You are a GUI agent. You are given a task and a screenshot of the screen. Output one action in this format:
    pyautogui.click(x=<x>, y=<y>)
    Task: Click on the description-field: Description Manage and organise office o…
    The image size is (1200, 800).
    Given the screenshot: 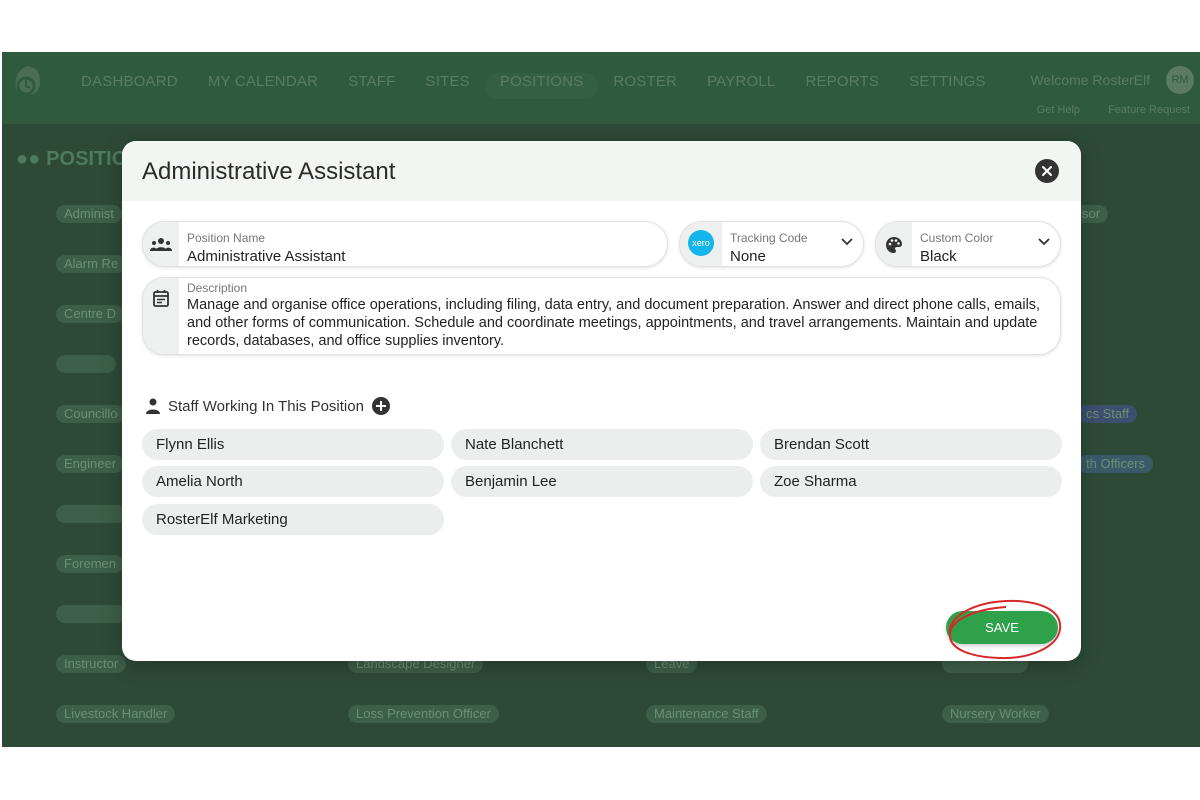 What is the action you would take?
    pyautogui.click(x=601, y=316)
    